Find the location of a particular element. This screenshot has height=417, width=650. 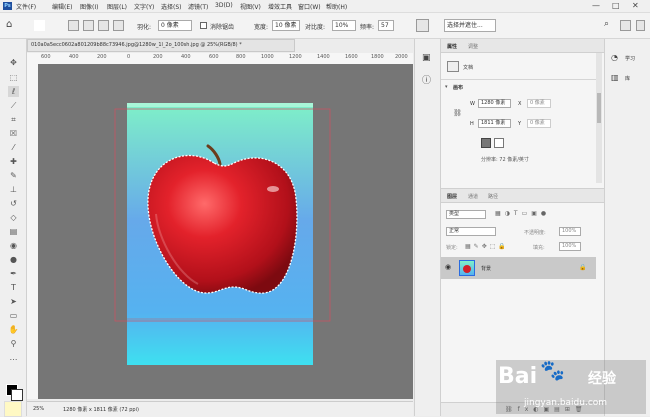

menu-edit: 编辑(E) is located at coordinates (62, 6).